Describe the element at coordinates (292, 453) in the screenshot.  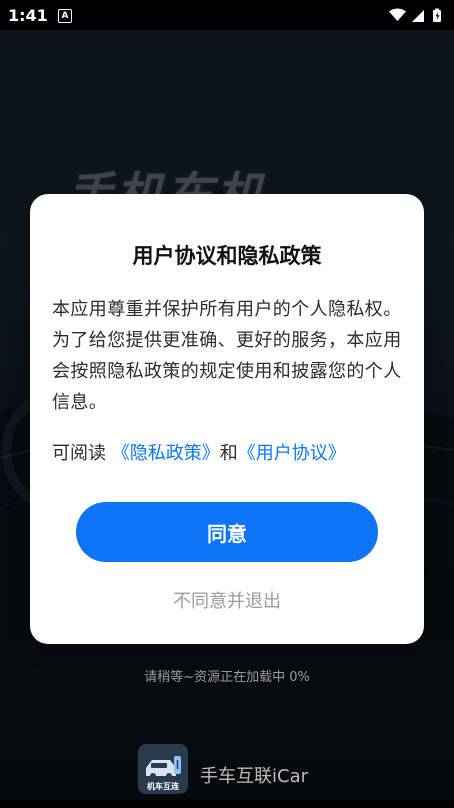
I see `user-agreement-link: 《用户协议》` at that location.